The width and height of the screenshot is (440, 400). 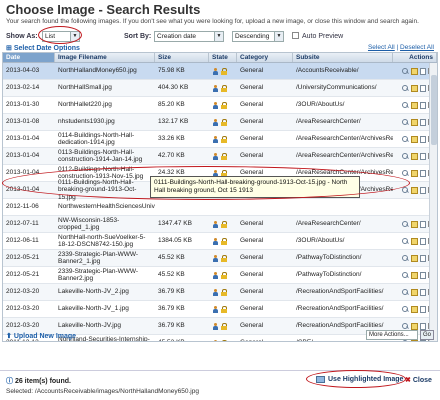 I want to click on column-header-date: Date, so click(x=29, y=57).